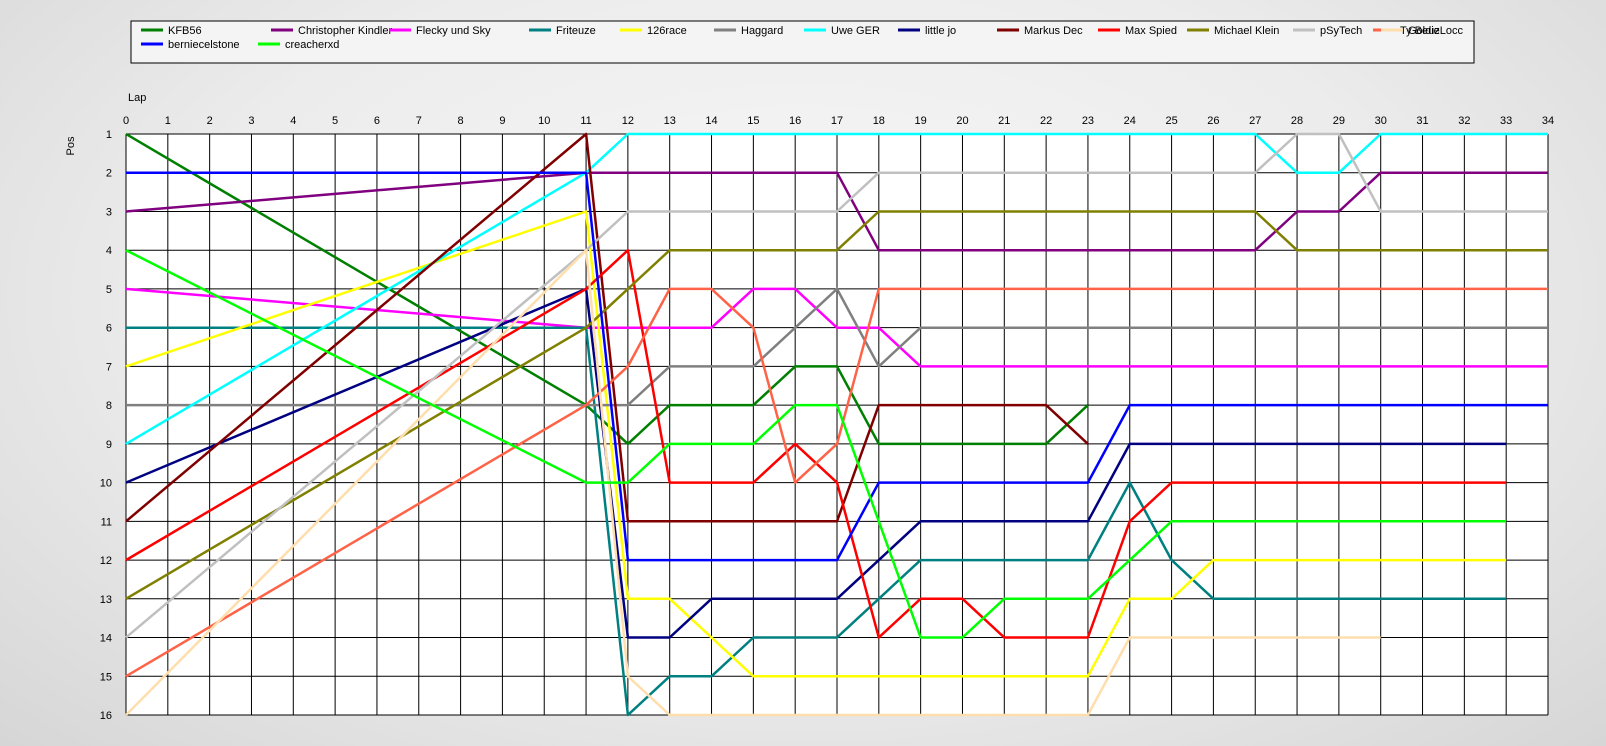 The image size is (1606, 746). I want to click on legend-label: Michael Klein, so click(1246, 31).